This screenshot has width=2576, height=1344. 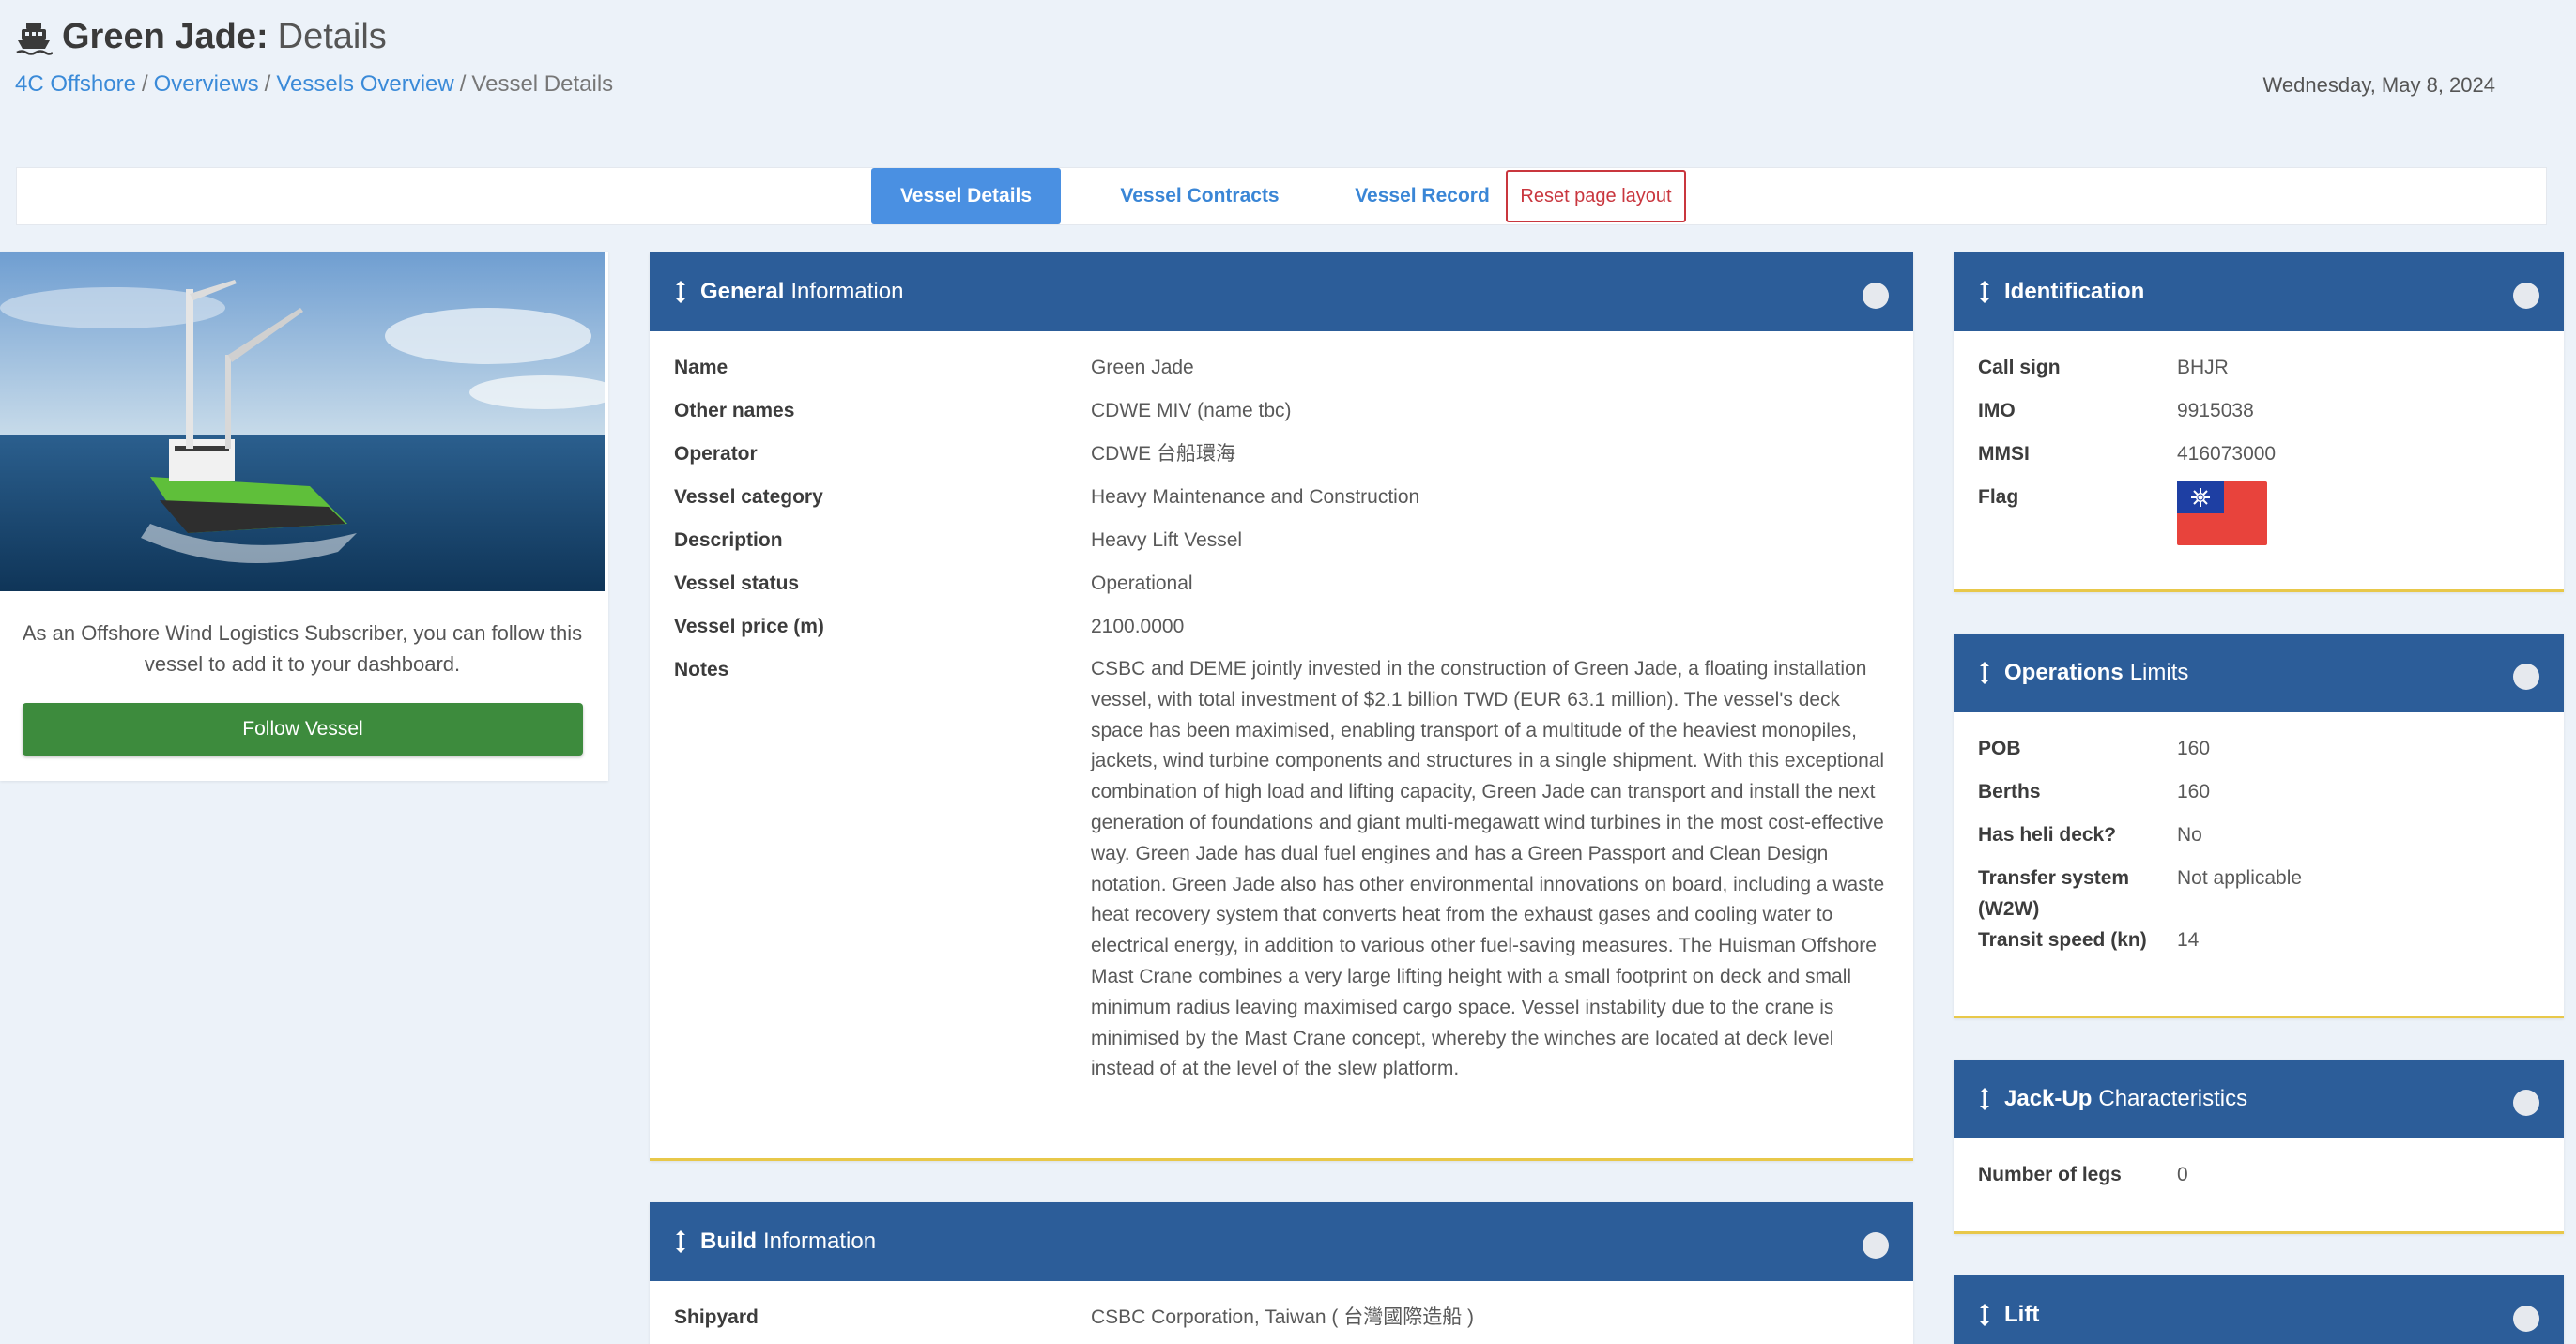 I want to click on row-label: MMSI, so click(x=2004, y=454).